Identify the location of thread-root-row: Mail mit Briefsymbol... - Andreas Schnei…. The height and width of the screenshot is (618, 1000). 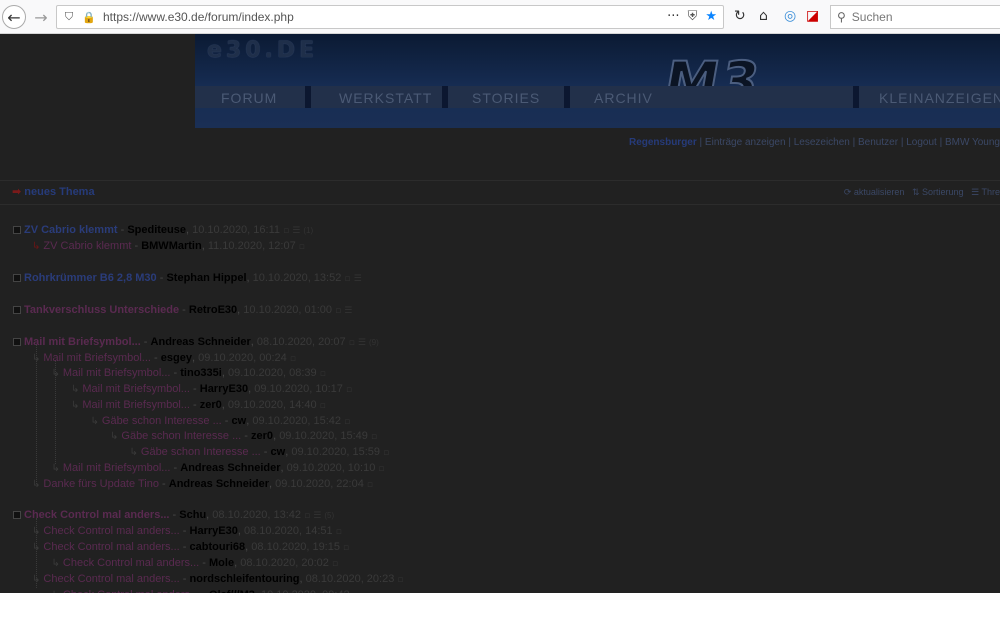
(196, 342).